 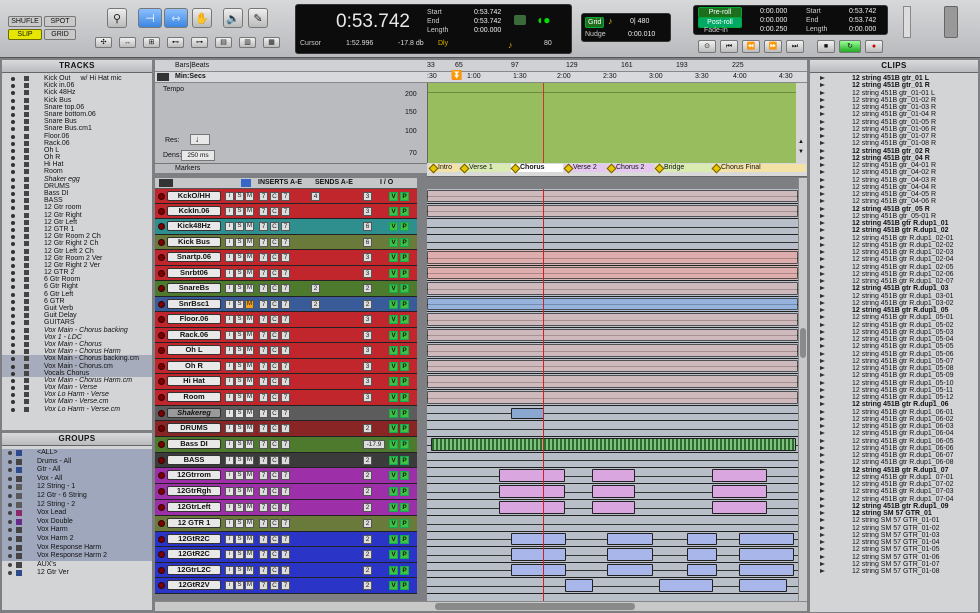 What do you see at coordinates (894, 187) in the screenshot?
I see `clip-list-item: 12 string 451B gtr_04-04 R` at bounding box center [894, 187].